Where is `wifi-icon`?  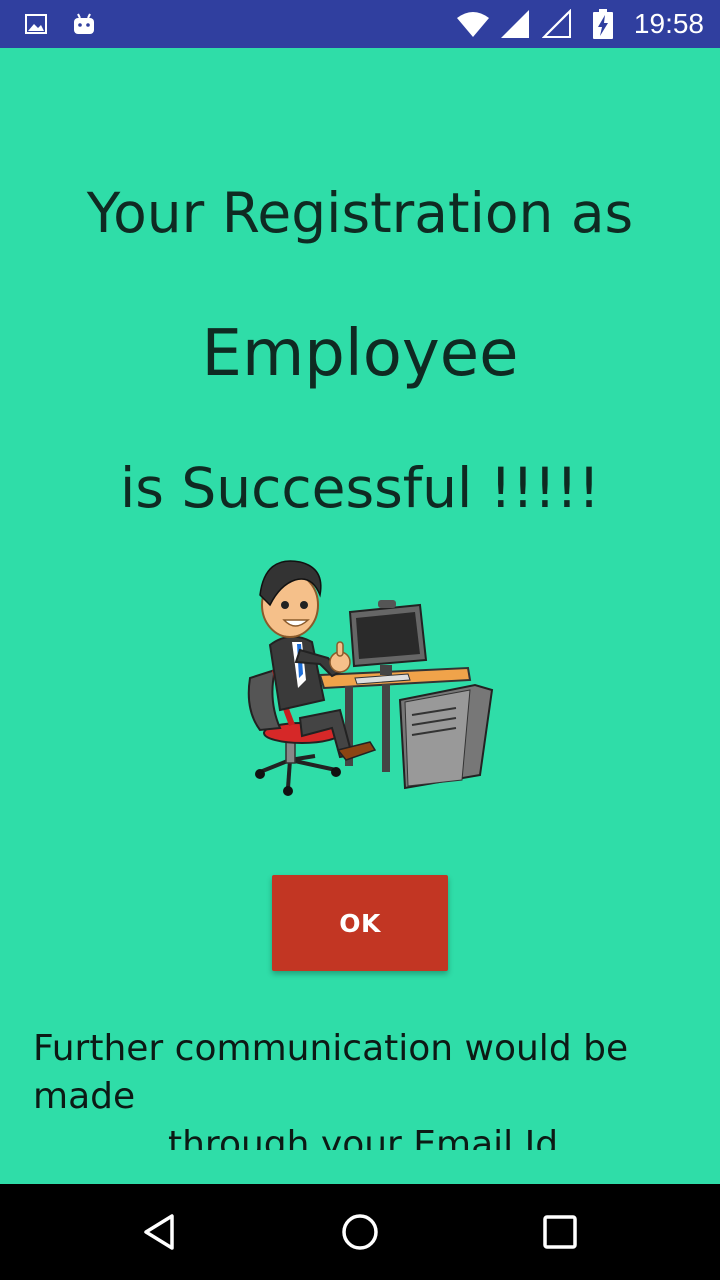
wifi-icon is located at coordinates (473, 24).